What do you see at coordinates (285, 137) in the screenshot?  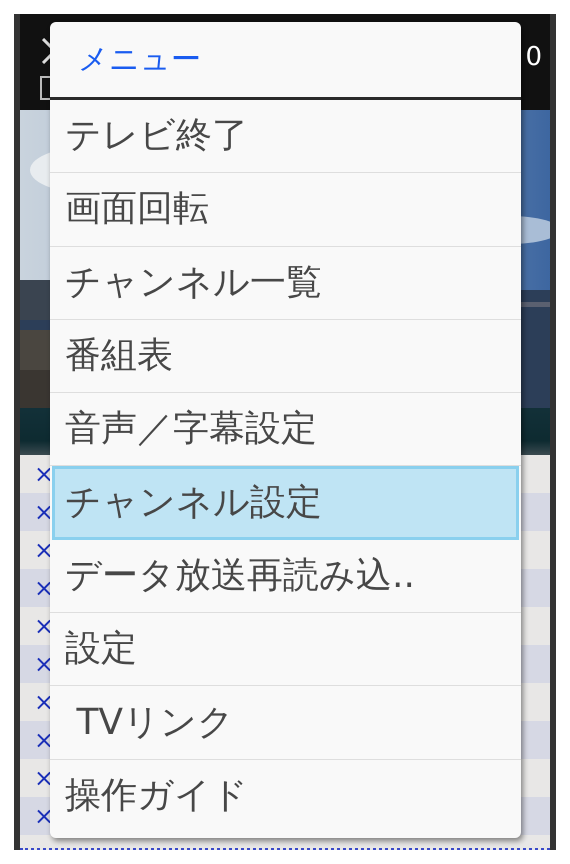 I see `menu-item: テレビ終了` at bounding box center [285, 137].